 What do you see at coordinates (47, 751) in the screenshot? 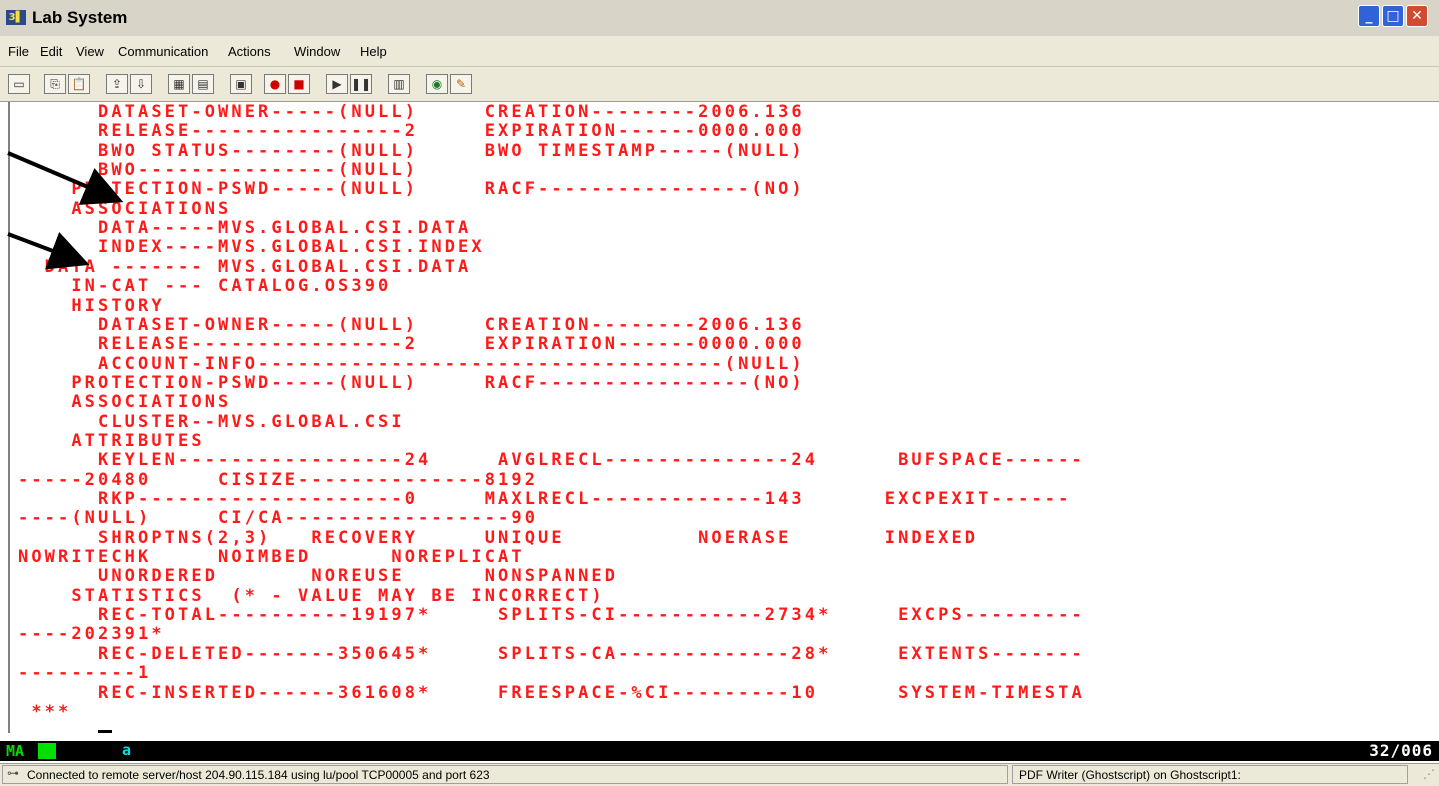
I see `oia-indicator` at bounding box center [47, 751].